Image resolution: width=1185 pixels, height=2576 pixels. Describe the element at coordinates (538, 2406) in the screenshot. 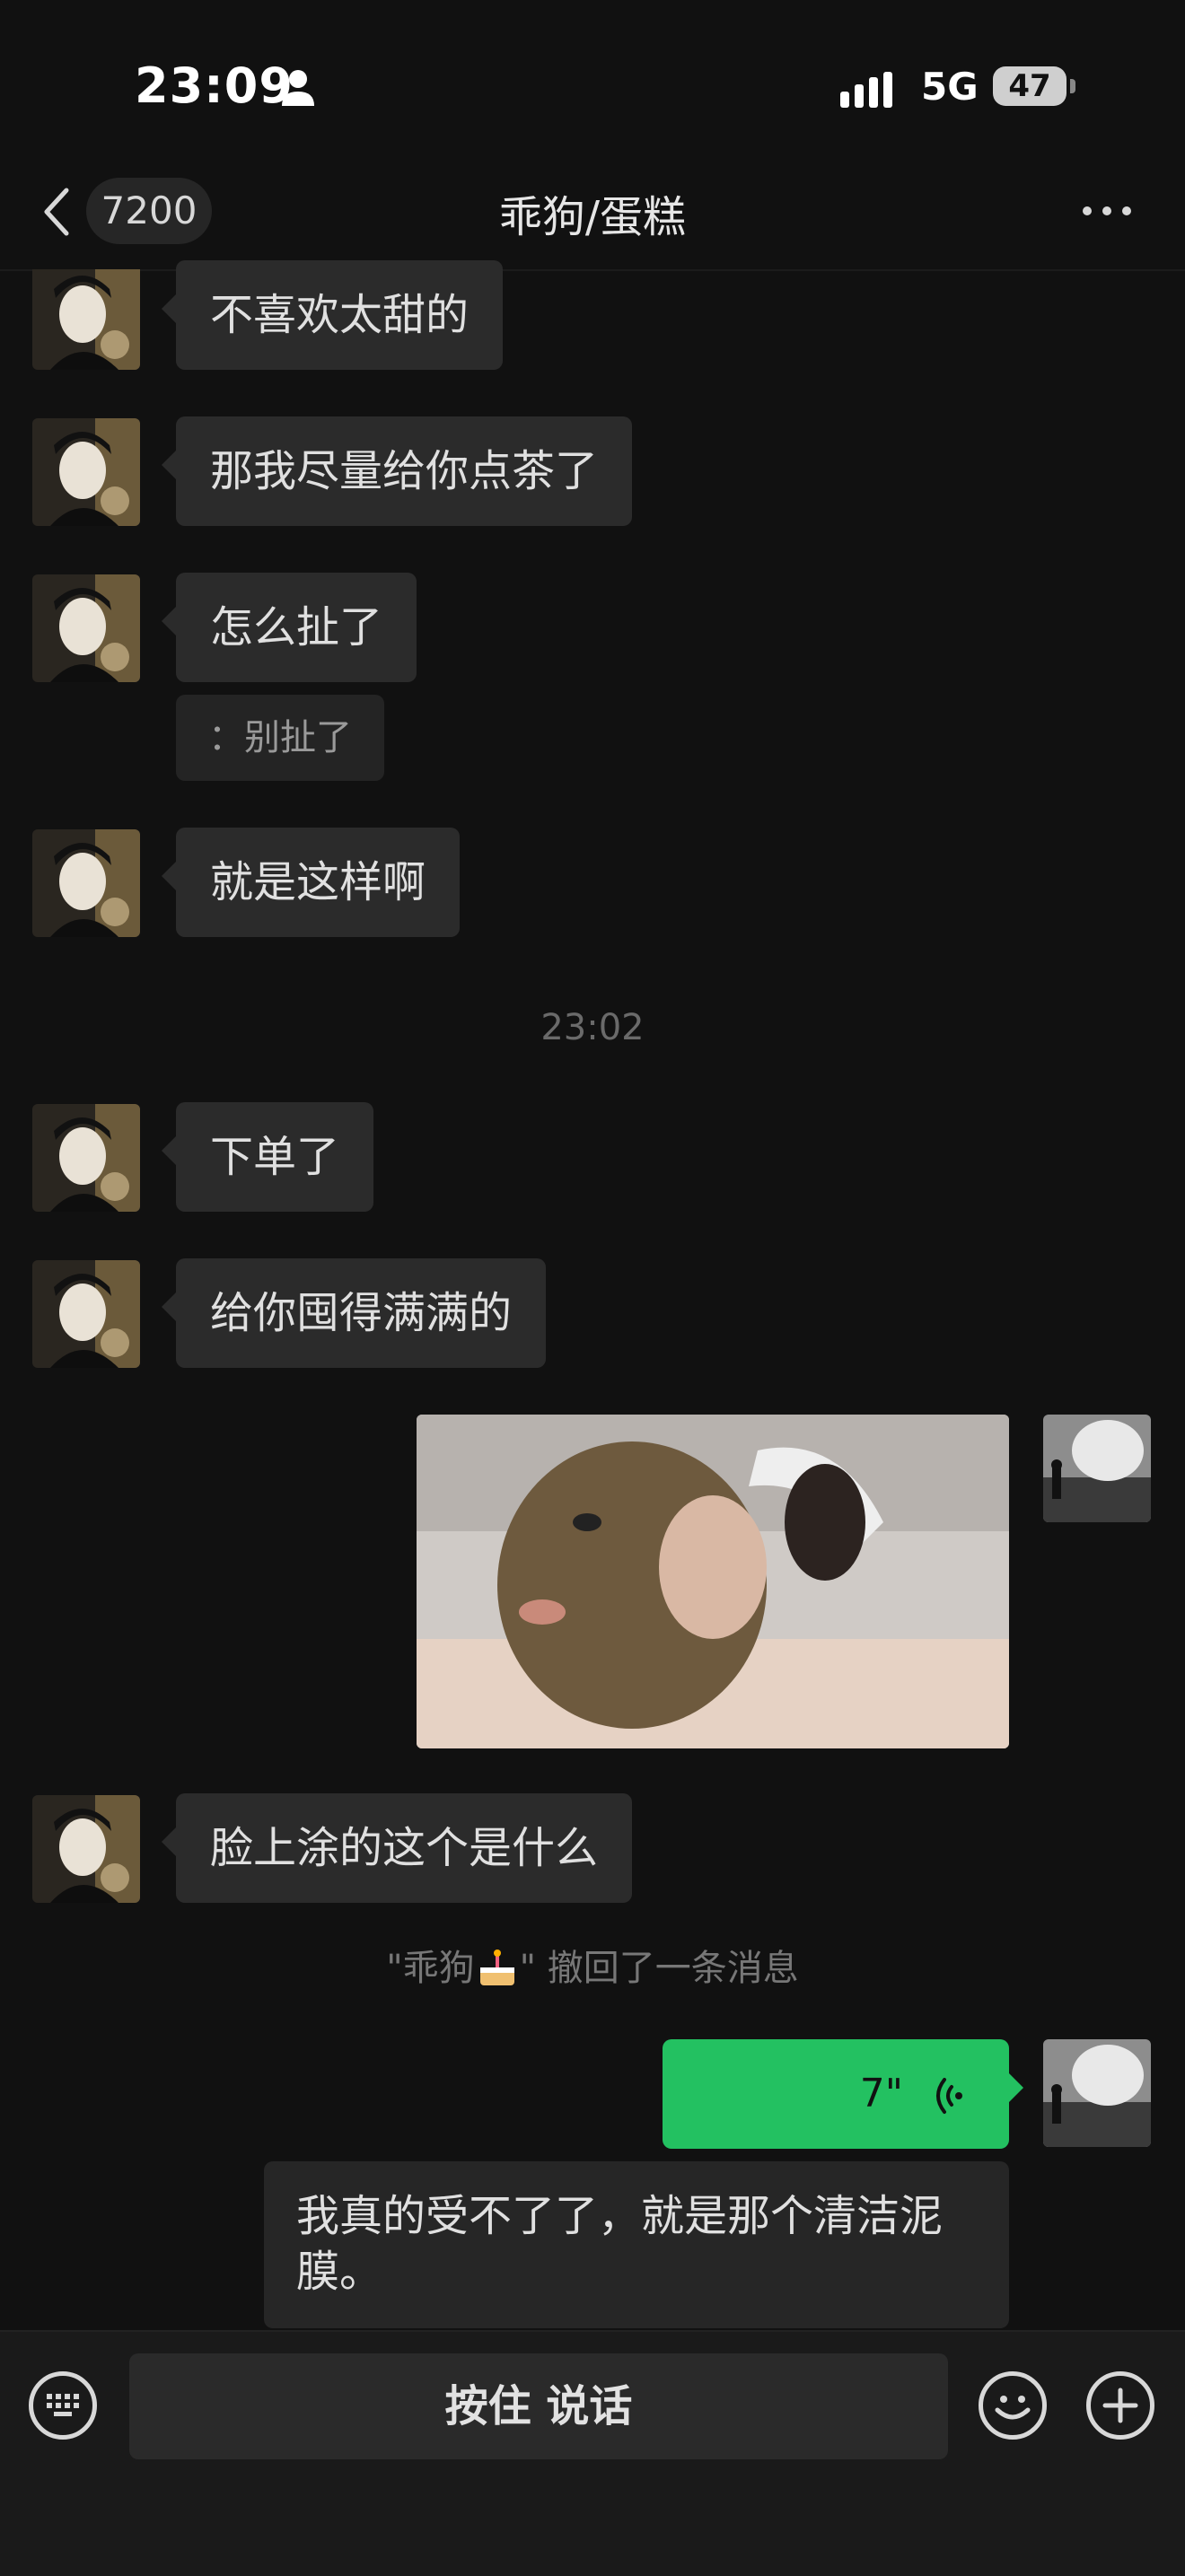

I see `hold-to-talk-button: 按住 说话` at that location.